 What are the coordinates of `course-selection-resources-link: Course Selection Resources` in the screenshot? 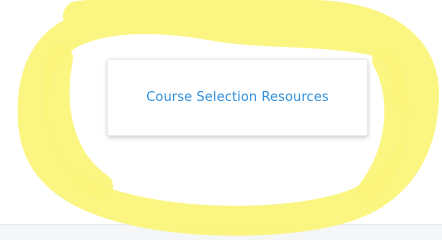 It's located at (237, 97).